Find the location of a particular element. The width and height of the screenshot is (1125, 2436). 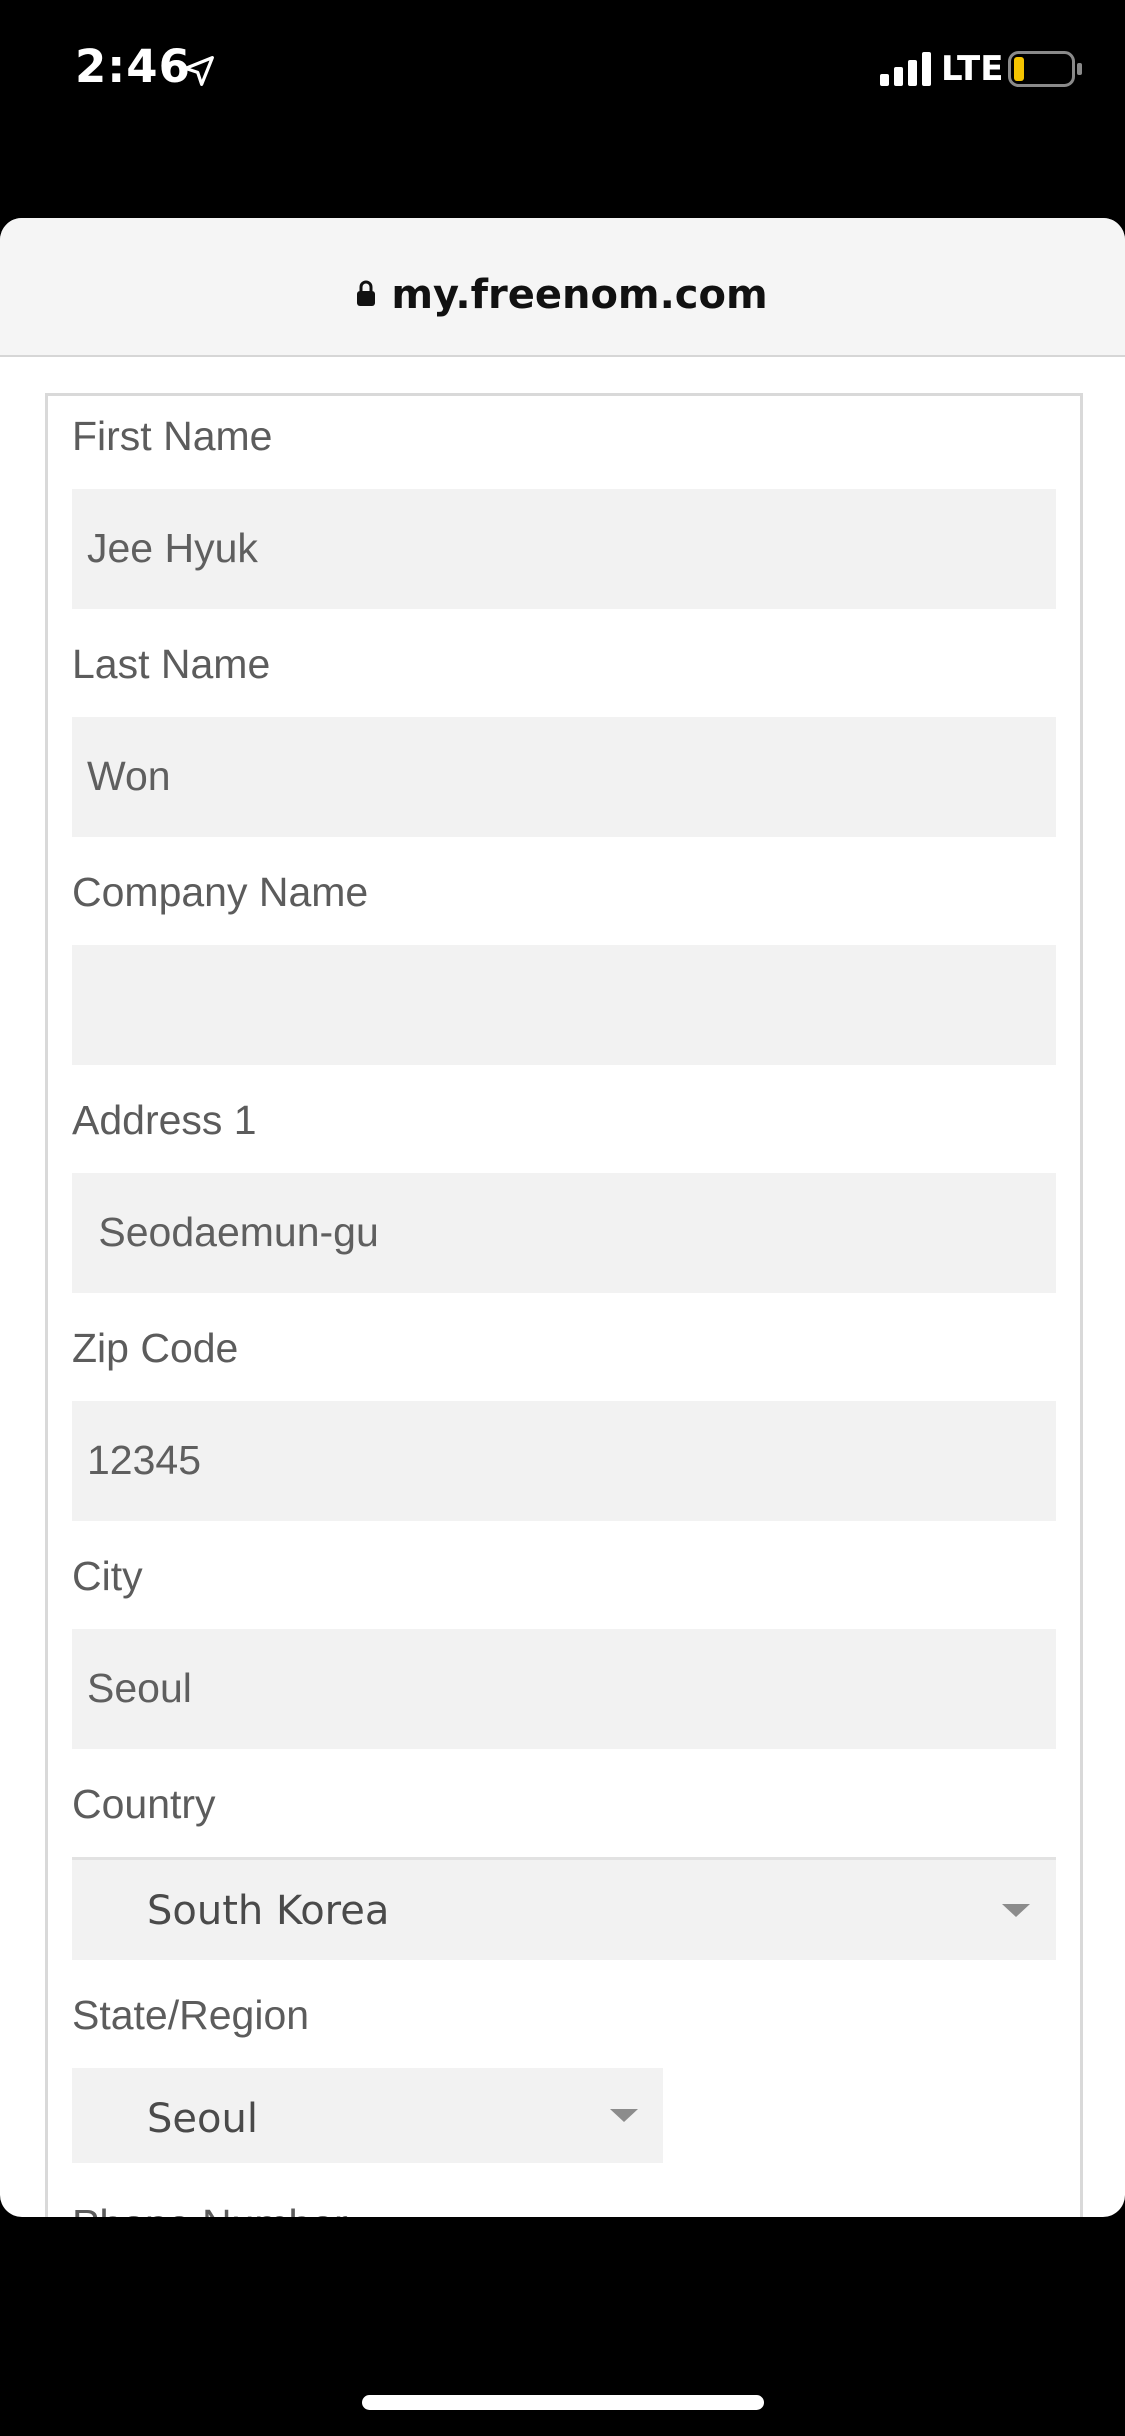

country-value: South Korea is located at coordinates (268, 1911).